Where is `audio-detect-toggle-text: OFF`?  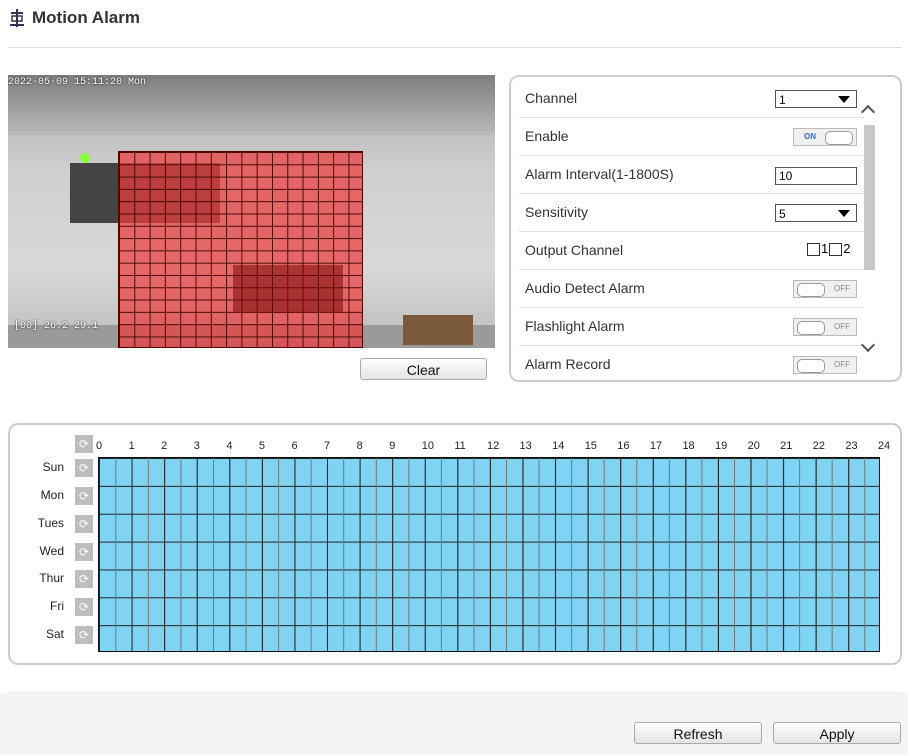
audio-detect-toggle-text: OFF is located at coordinates (842, 288).